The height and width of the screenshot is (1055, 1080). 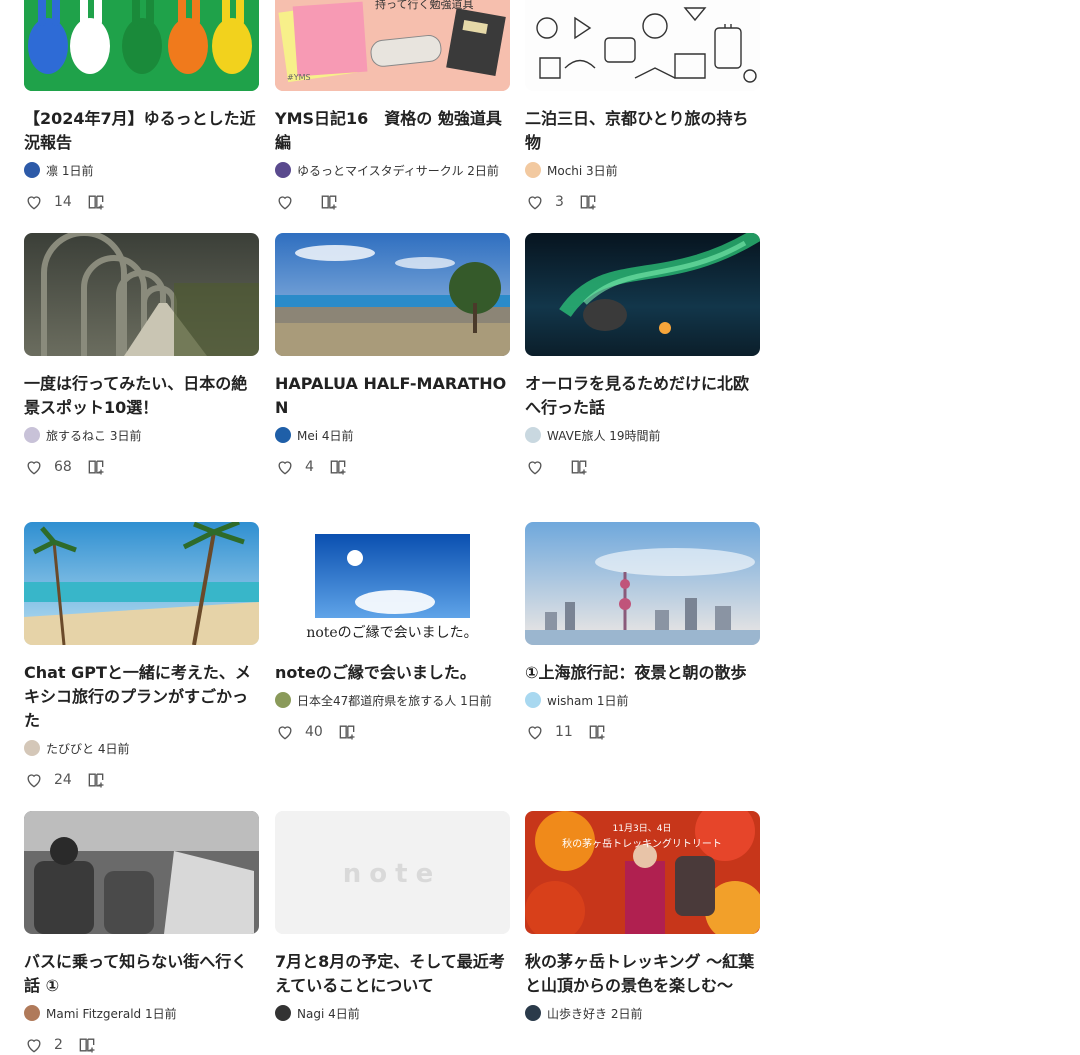 What do you see at coordinates (141, 435) in the screenshot?
I see `article-author: 旅するねこ 3日前` at bounding box center [141, 435].